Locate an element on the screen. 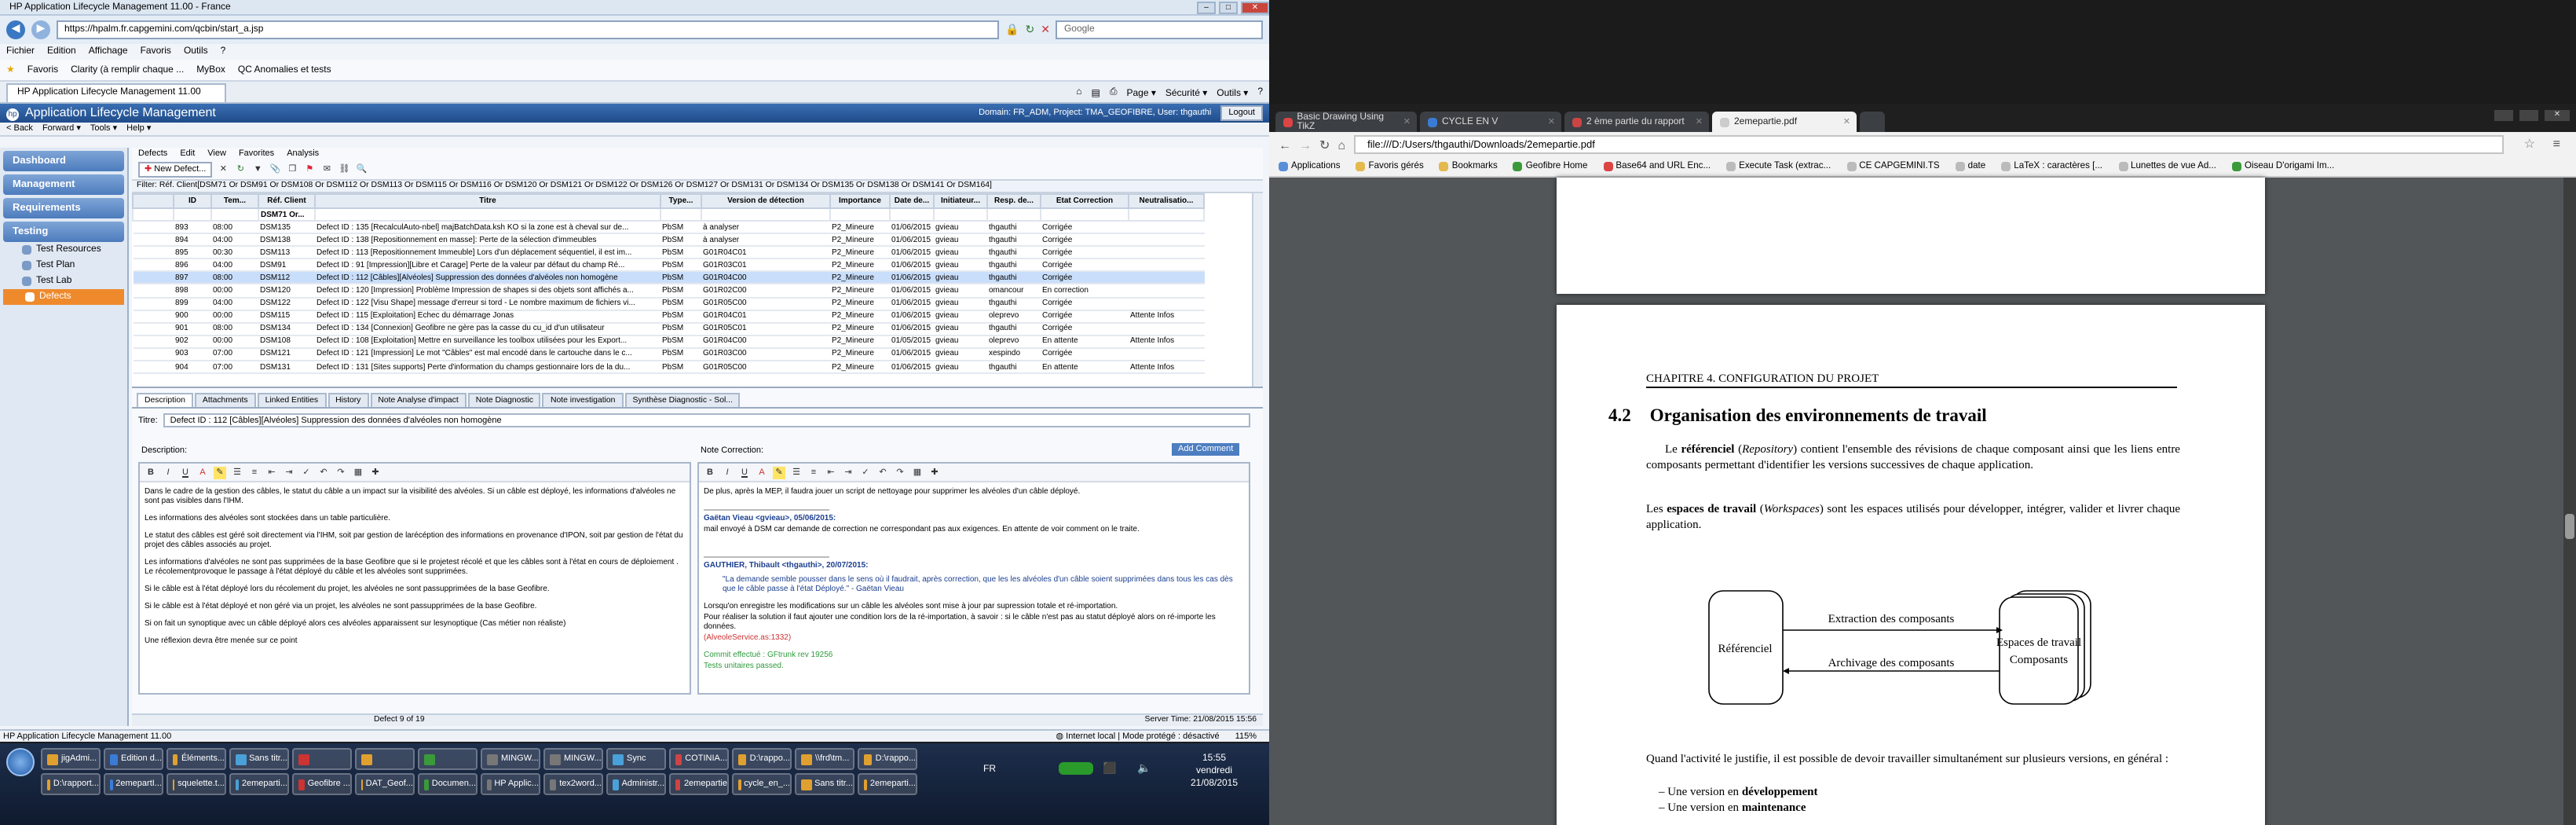 The height and width of the screenshot is (825, 2576). menu-affichage: Affichage is located at coordinates (109, 52).